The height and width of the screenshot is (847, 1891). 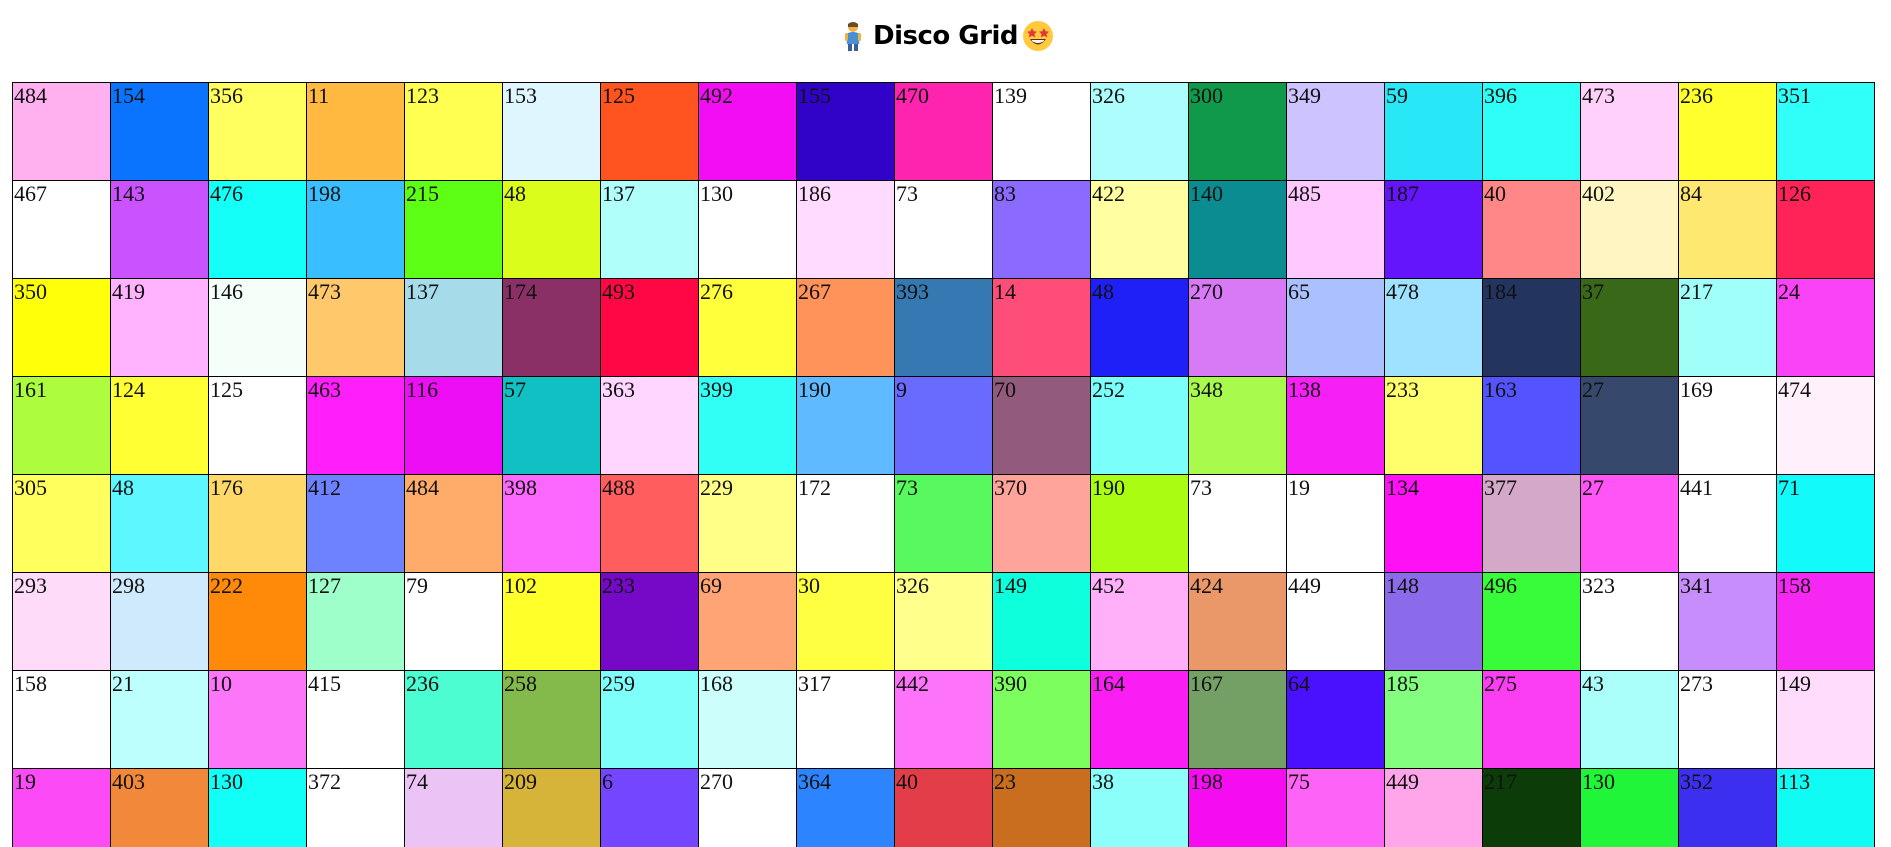 I want to click on grid-cell: 37, so click(x=1630, y=328).